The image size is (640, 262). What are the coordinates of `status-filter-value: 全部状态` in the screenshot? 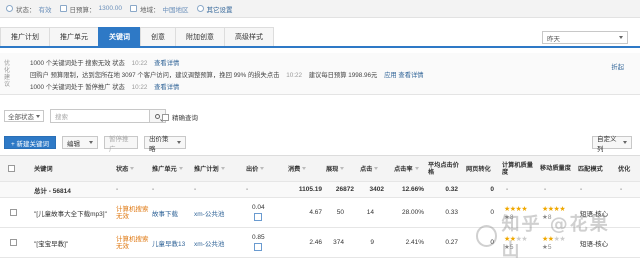 It's located at (21, 117).